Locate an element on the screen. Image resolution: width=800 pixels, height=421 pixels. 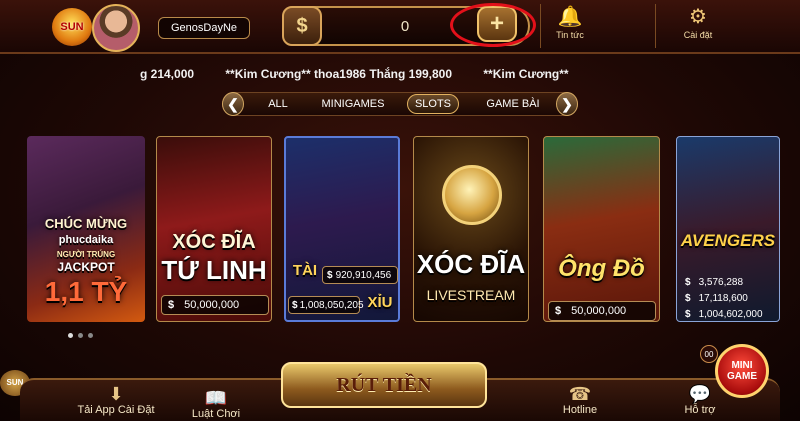
avatar is located at coordinates (116, 28).